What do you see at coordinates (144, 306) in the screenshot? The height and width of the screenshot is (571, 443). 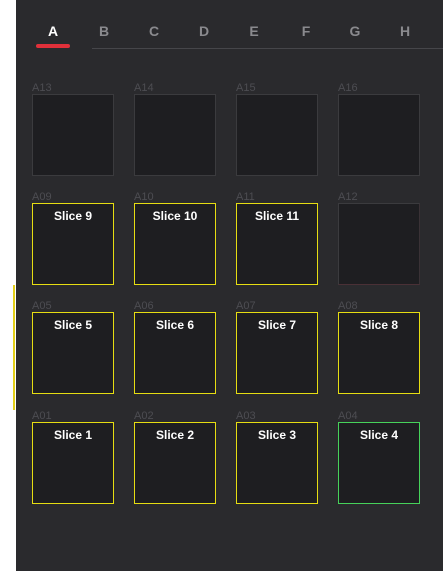 I see `pad-id-label: A06` at bounding box center [144, 306].